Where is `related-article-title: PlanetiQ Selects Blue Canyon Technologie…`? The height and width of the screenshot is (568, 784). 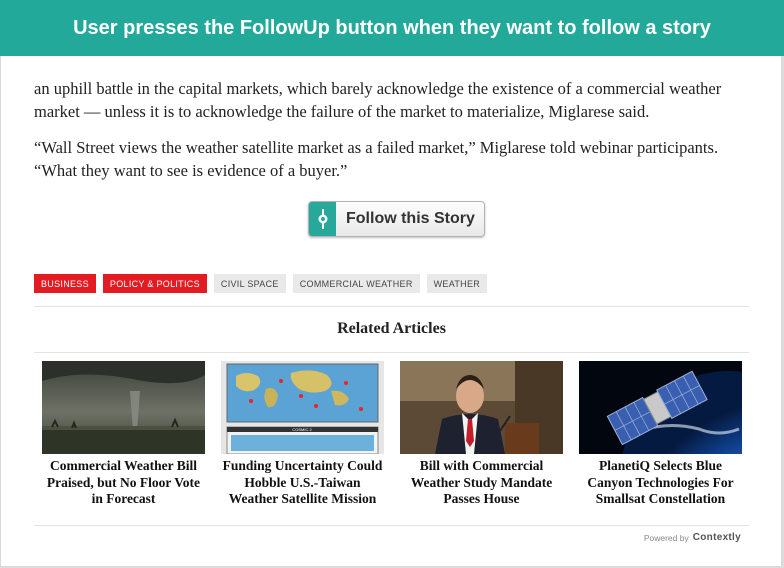 related-article-title: PlanetiQ Selects Blue Canyon Technologie… is located at coordinates (660, 482).